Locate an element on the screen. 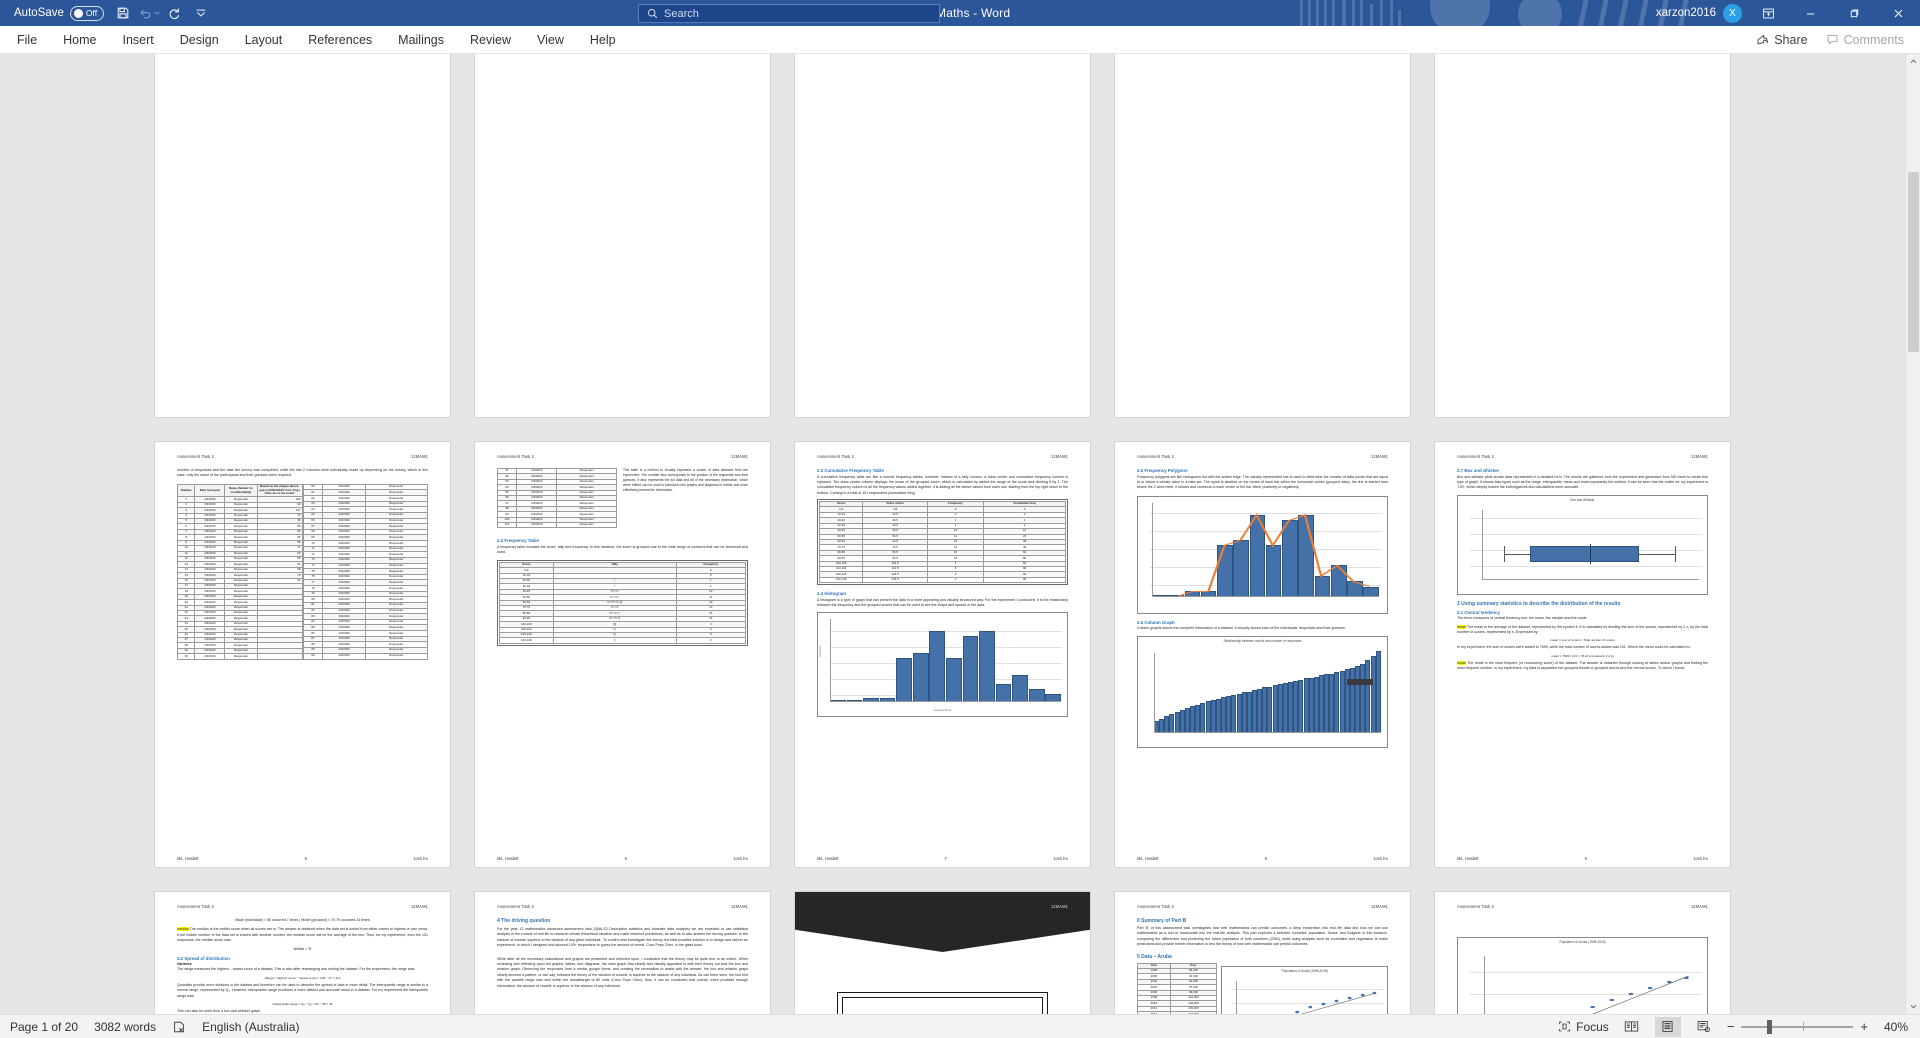  box-whisker-chart: Box and Whisker is located at coordinates (1582, 544).